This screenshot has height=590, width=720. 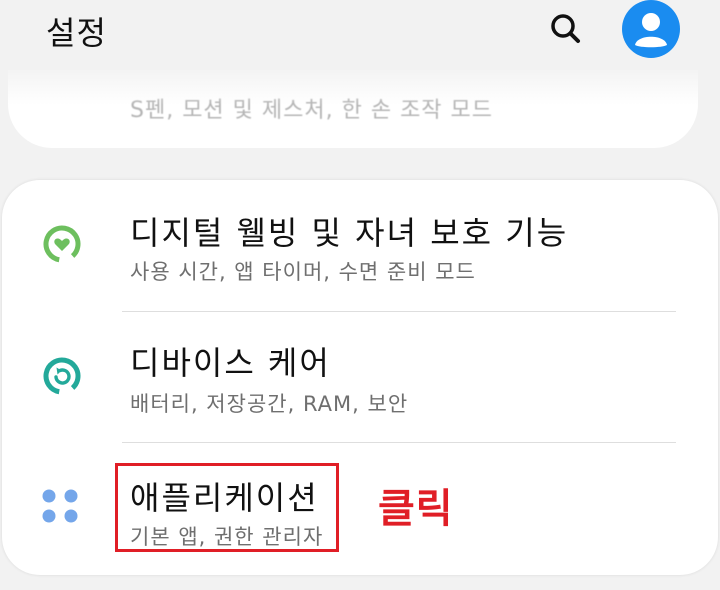 What do you see at coordinates (230, 363) in the screenshot?
I see `device-care-title: 디바이스 케어` at bounding box center [230, 363].